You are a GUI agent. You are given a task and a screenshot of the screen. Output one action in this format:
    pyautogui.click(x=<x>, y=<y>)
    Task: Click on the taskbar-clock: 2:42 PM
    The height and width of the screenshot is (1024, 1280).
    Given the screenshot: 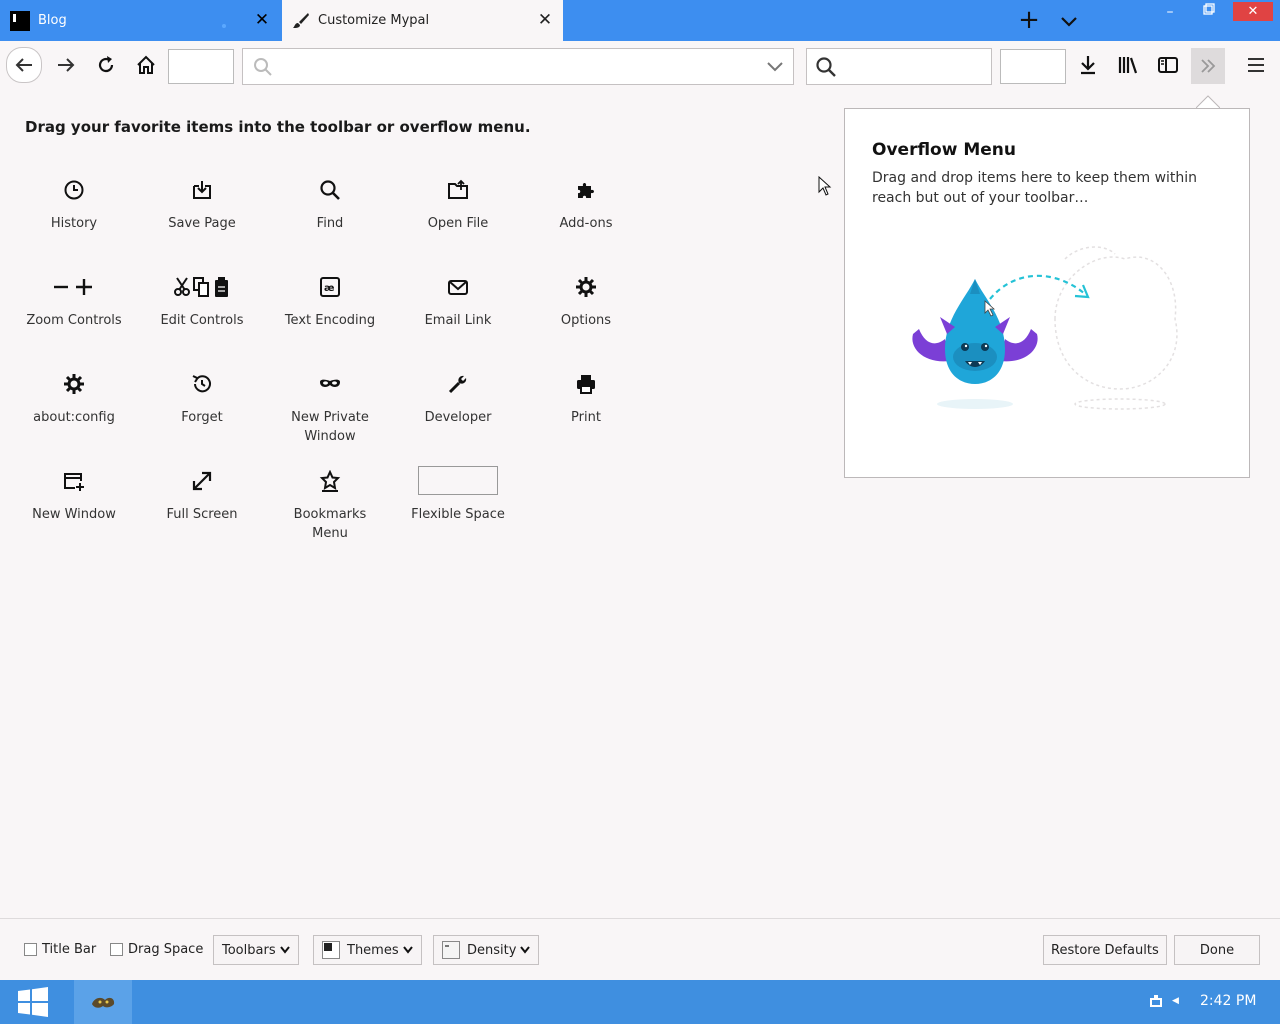 What is the action you would take?
    pyautogui.click(x=1228, y=1001)
    